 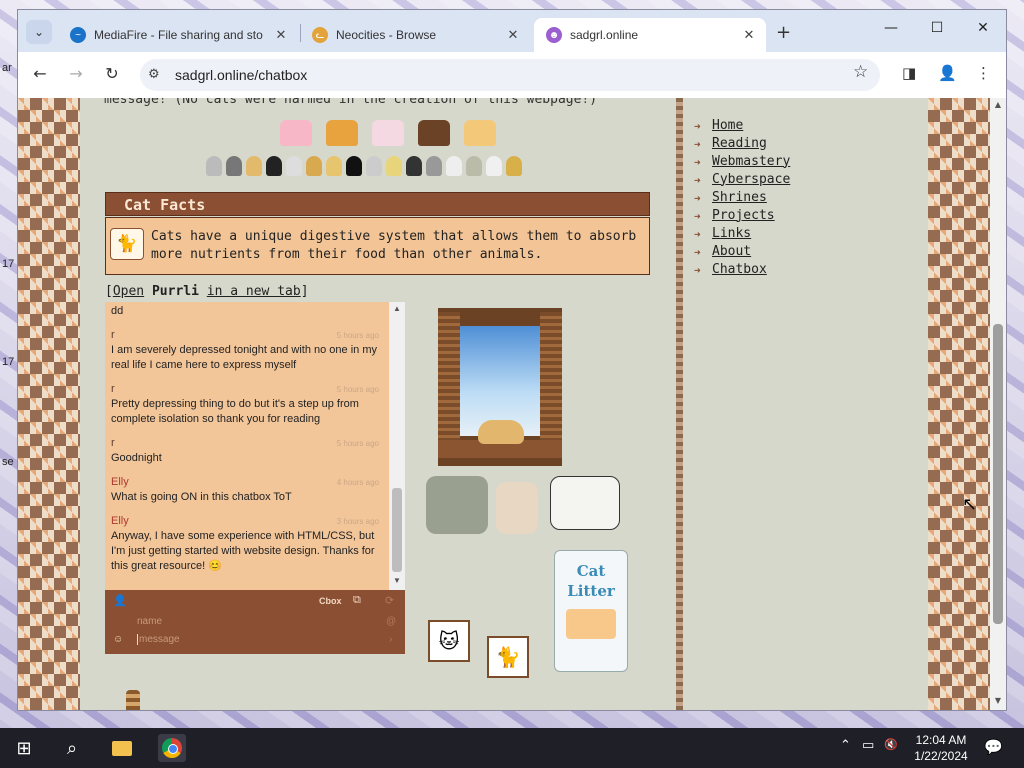 I want to click on menu-kebab-icon: ⋮, so click(x=983, y=73).